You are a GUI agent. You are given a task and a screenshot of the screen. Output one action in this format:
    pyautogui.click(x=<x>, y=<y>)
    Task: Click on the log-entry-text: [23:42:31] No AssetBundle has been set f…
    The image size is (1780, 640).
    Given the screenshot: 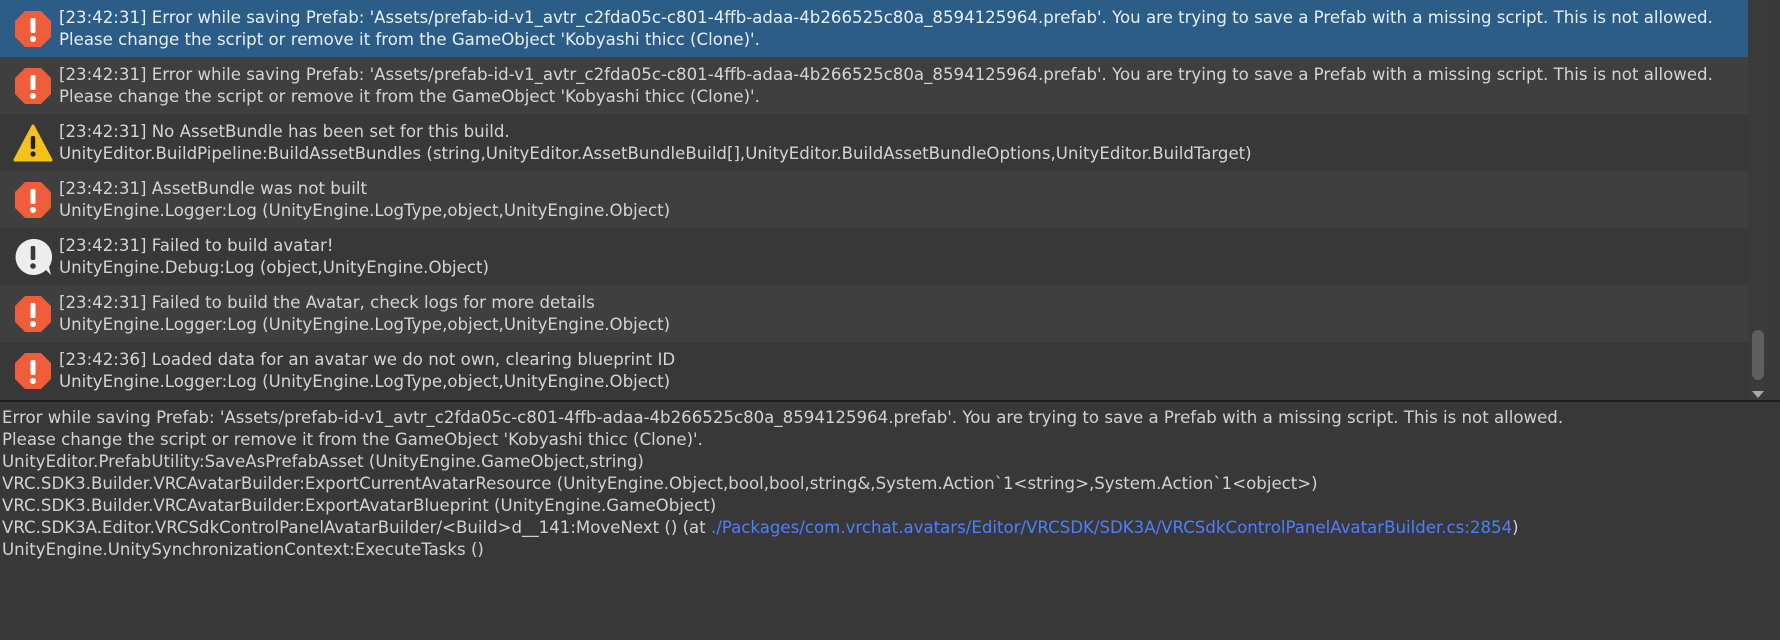 What is the action you would take?
    pyautogui.click(x=903, y=142)
    